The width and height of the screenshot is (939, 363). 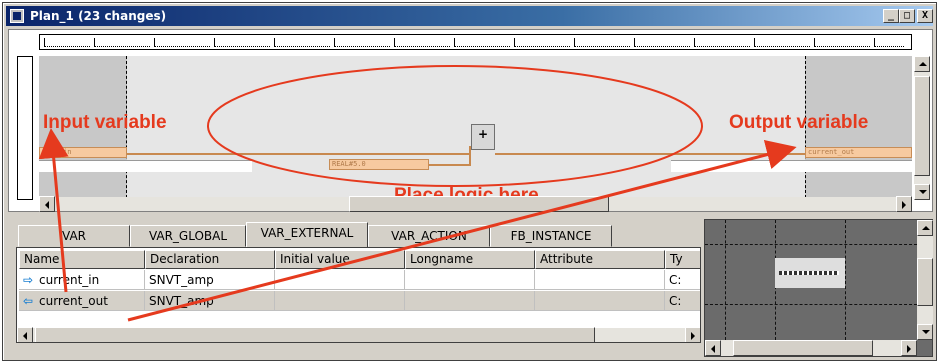 I want to click on overview-horizontal-scrollbar, so click(x=811, y=348).